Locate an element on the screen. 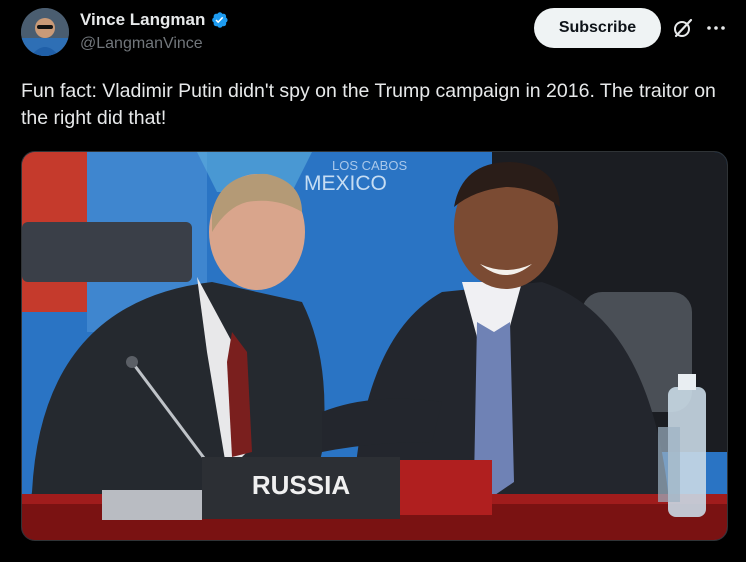  backdrop-text-bottom: MEXICO is located at coordinates (345, 183).